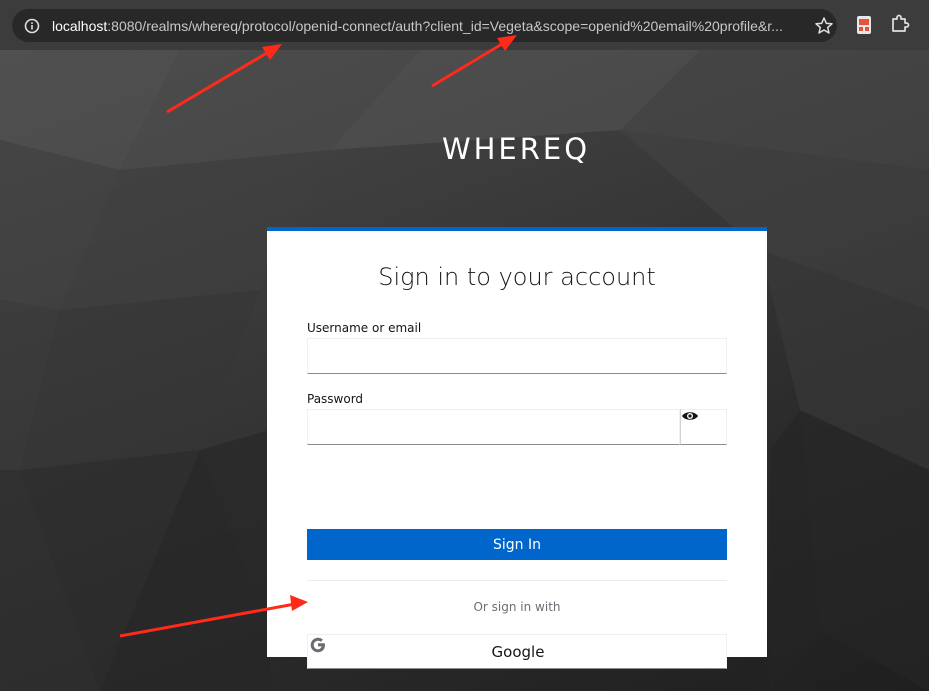 The width and height of the screenshot is (929, 691). What do you see at coordinates (517, 544) in the screenshot?
I see `sign-in-button: Sign In` at bounding box center [517, 544].